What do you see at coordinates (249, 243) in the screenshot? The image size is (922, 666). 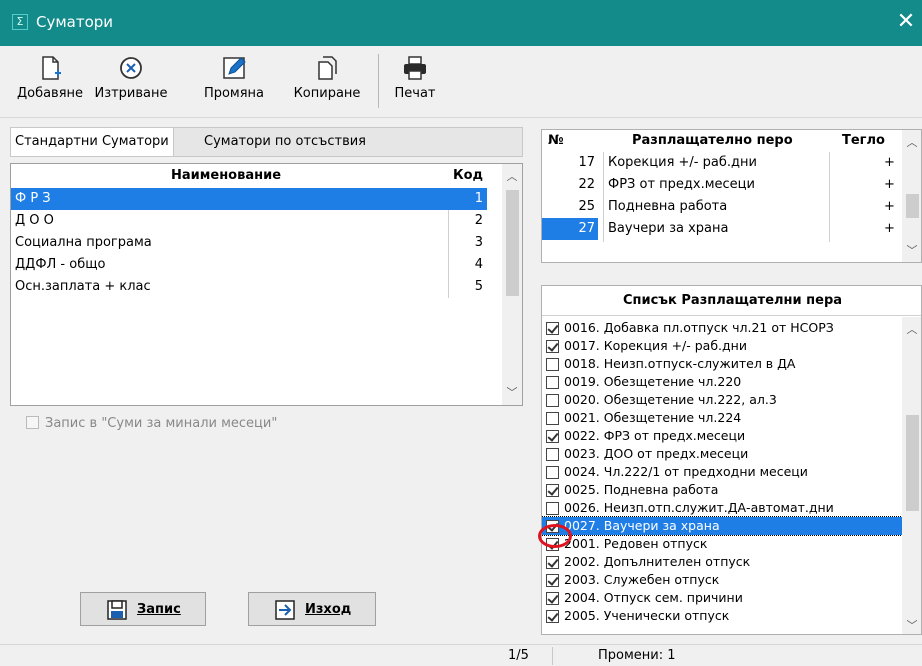 I see `table-row: Социална програма 3` at bounding box center [249, 243].